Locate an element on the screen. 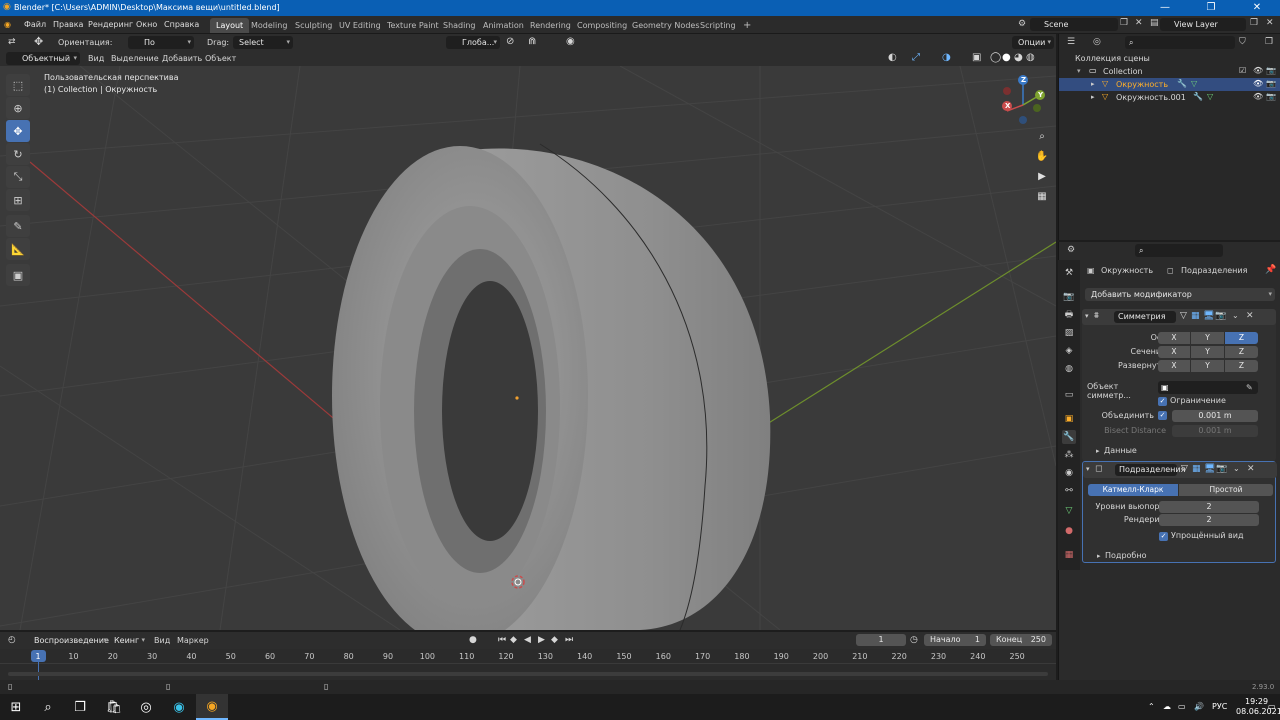 The image size is (1280, 720). play-icon: ▶ is located at coordinates (541, 640).